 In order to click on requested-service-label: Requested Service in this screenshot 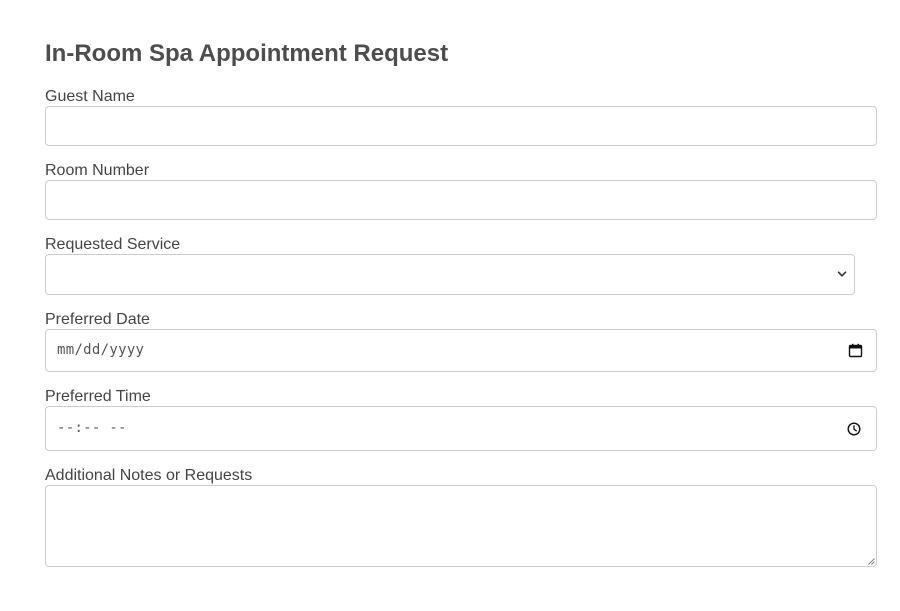, I will do `click(113, 244)`.